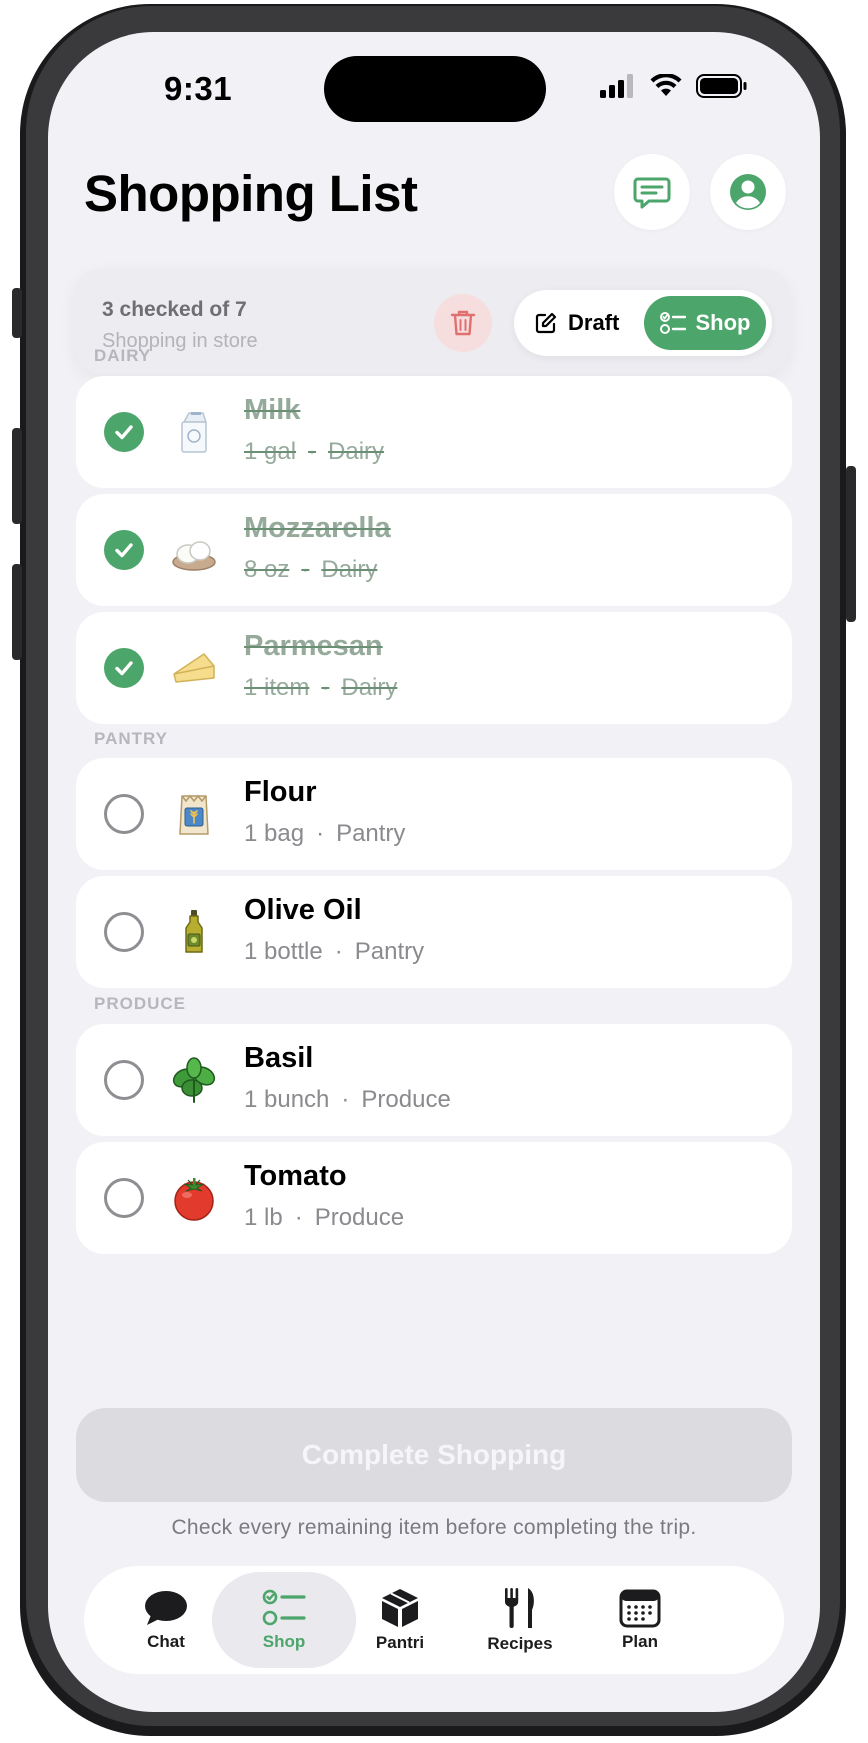 This screenshot has width=868, height=1743. What do you see at coordinates (295, 1176) in the screenshot?
I see `item-name: Tomato` at bounding box center [295, 1176].